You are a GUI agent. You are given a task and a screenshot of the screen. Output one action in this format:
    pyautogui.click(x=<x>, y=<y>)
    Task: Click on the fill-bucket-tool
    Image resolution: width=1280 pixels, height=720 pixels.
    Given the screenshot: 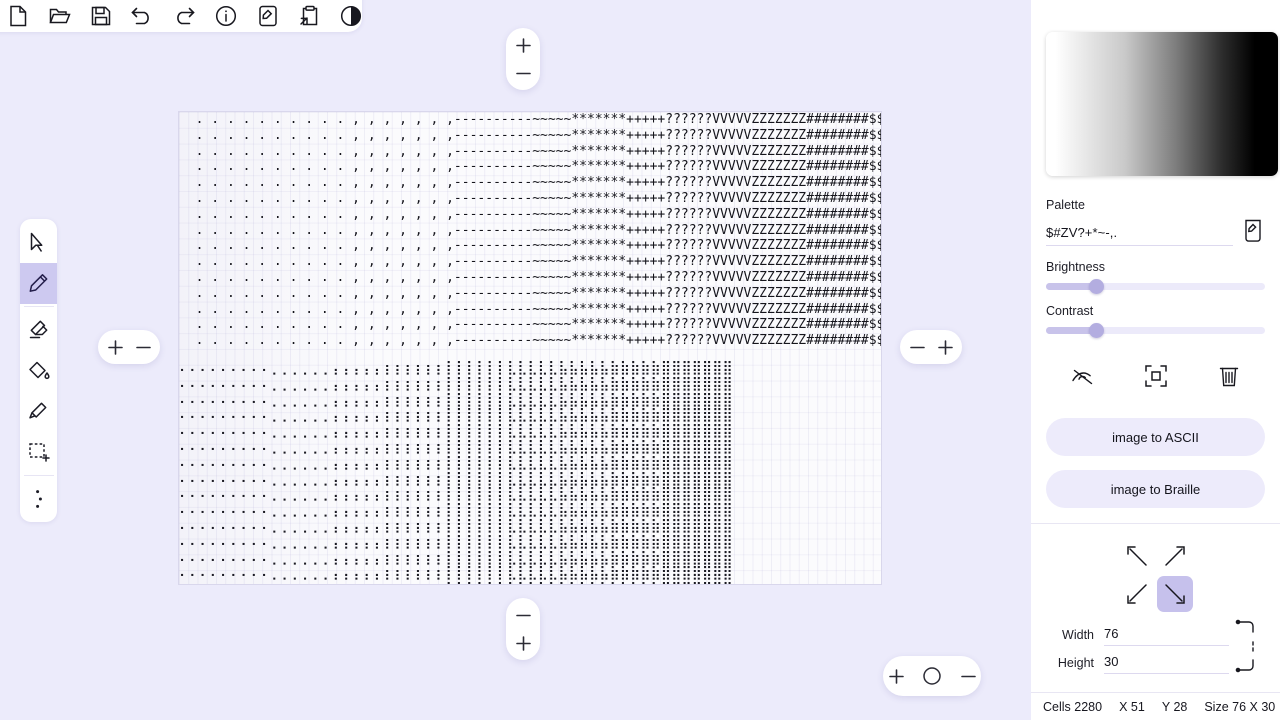 What is the action you would take?
    pyautogui.click(x=38, y=370)
    